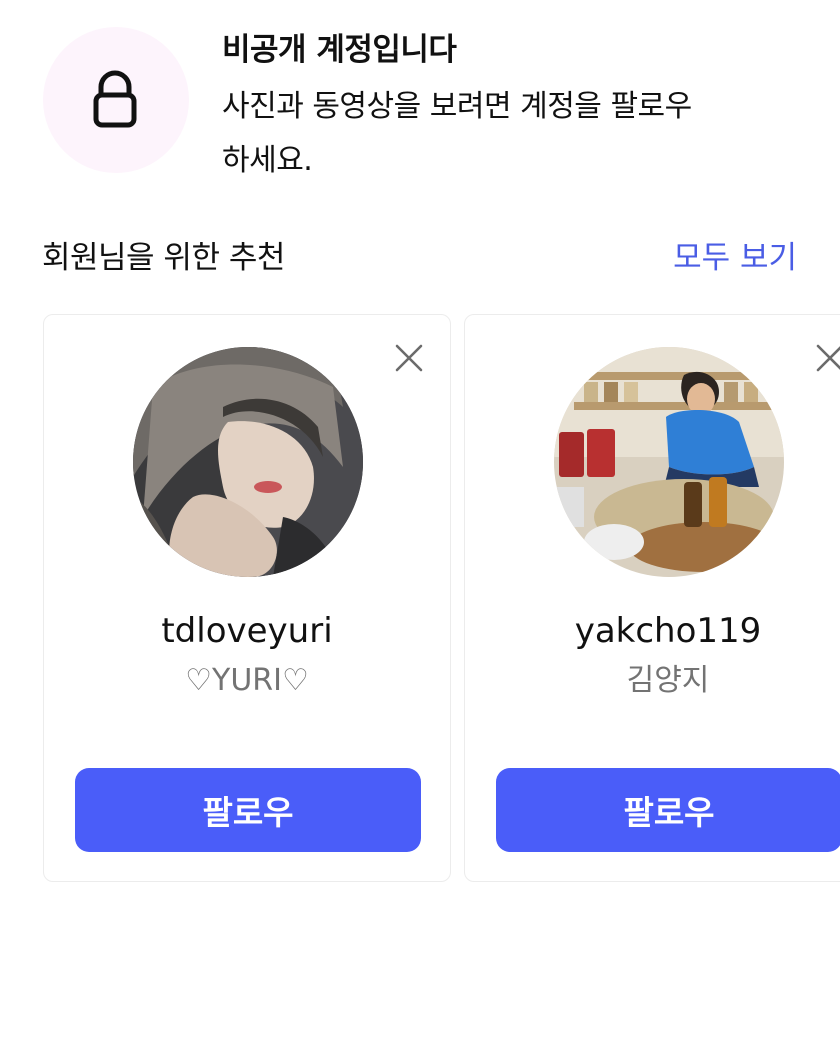 This screenshot has height=1050, width=840. I want to click on suggested-full-name: ♡YURI♡, so click(247, 680).